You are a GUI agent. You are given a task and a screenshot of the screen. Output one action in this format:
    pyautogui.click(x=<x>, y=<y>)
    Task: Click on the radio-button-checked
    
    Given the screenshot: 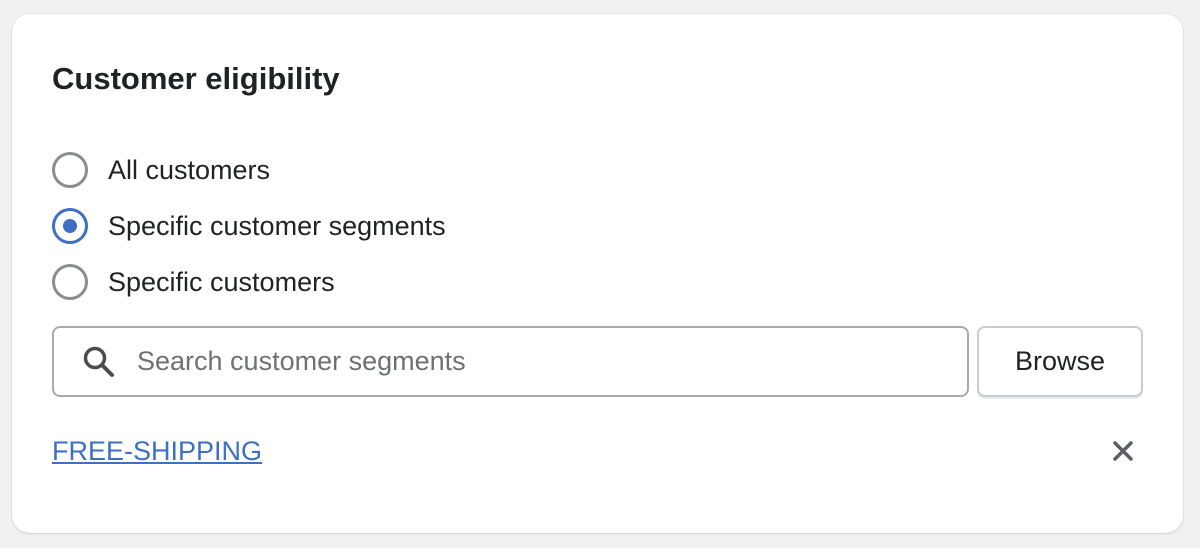 What is the action you would take?
    pyautogui.click(x=70, y=226)
    